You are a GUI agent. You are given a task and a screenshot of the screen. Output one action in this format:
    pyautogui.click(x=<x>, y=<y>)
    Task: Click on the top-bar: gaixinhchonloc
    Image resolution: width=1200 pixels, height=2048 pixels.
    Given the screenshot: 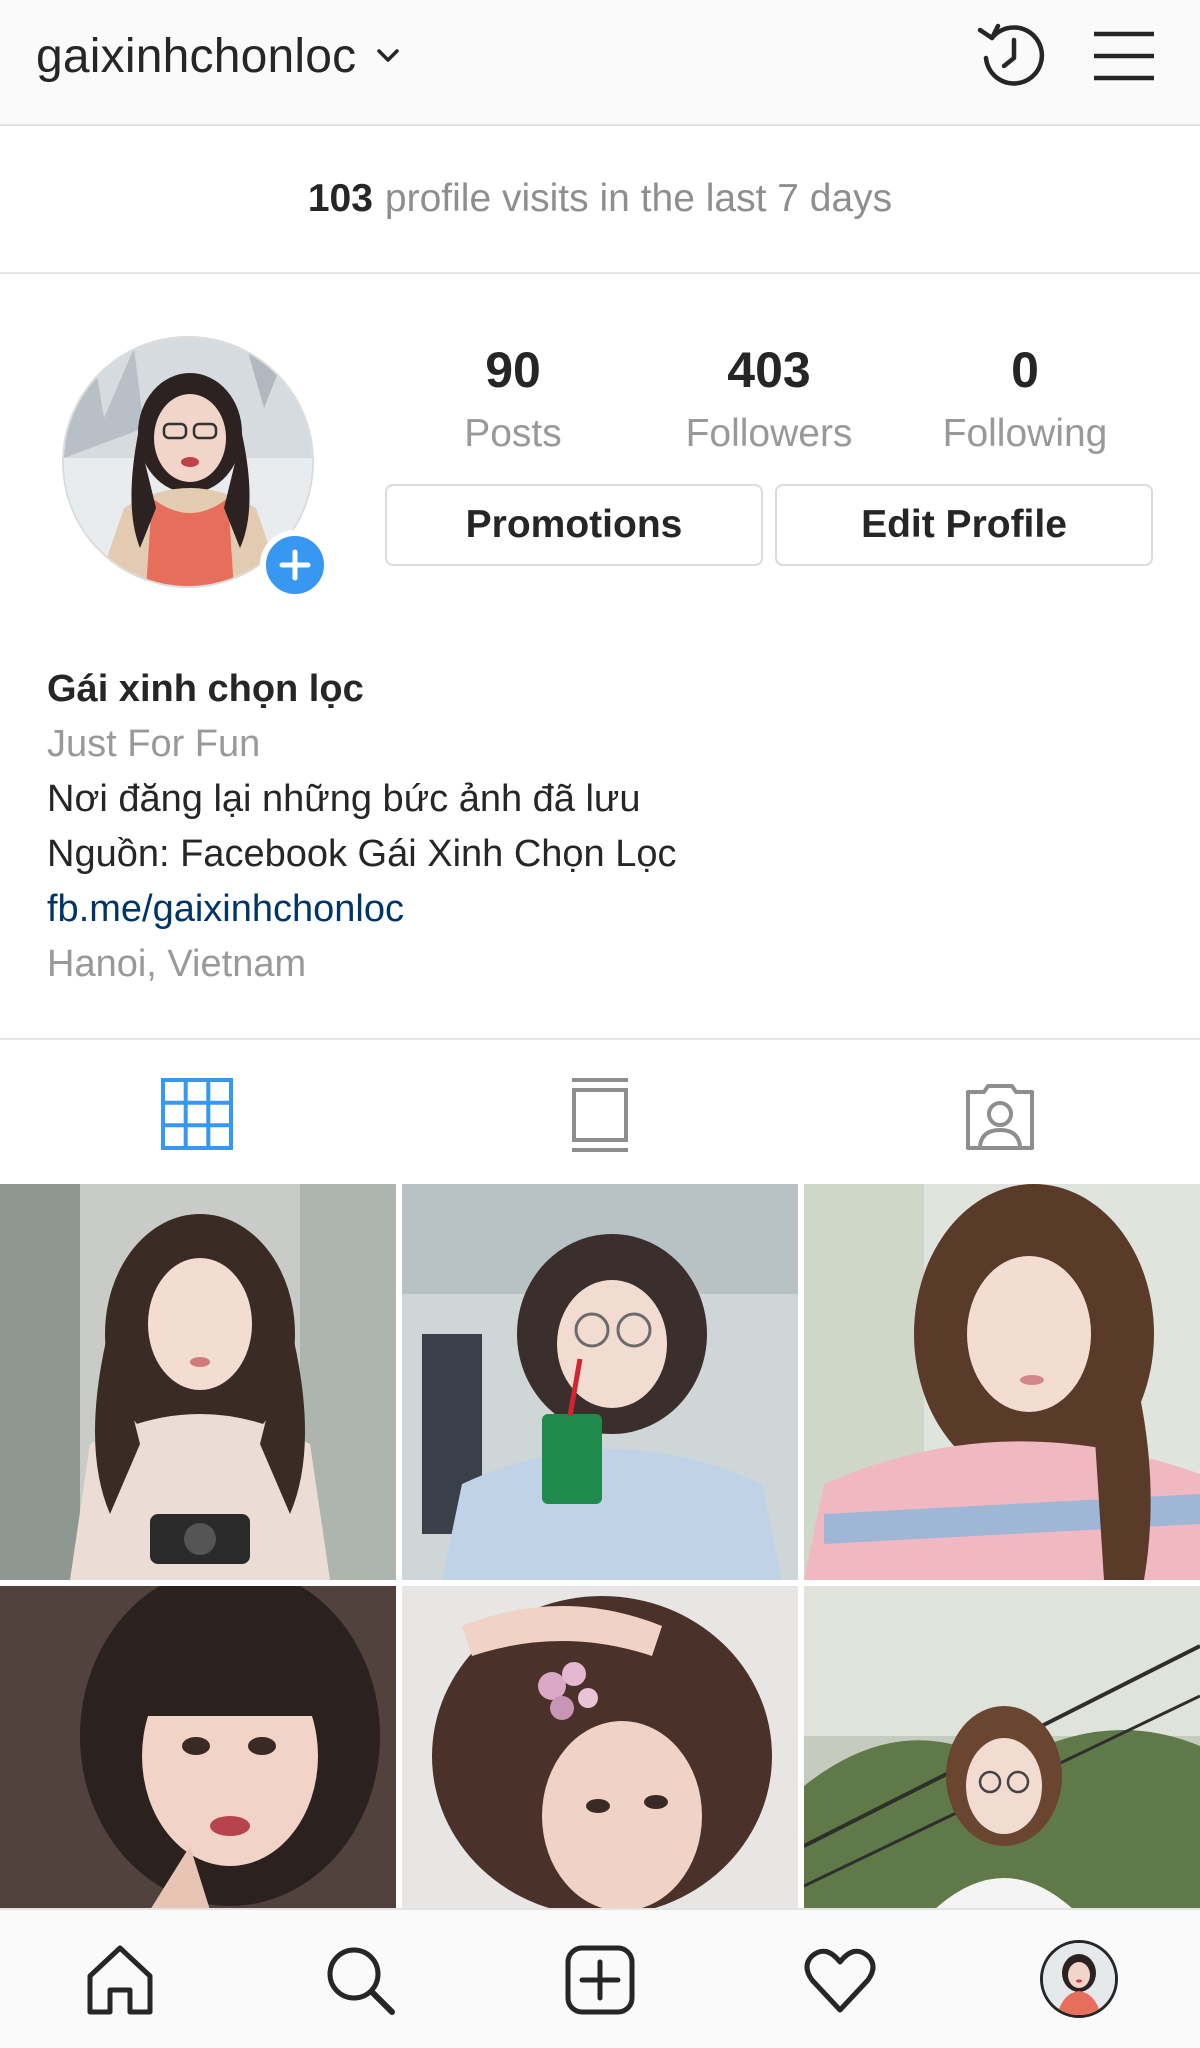 What is the action you would take?
    pyautogui.click(x=600, y=63)
    